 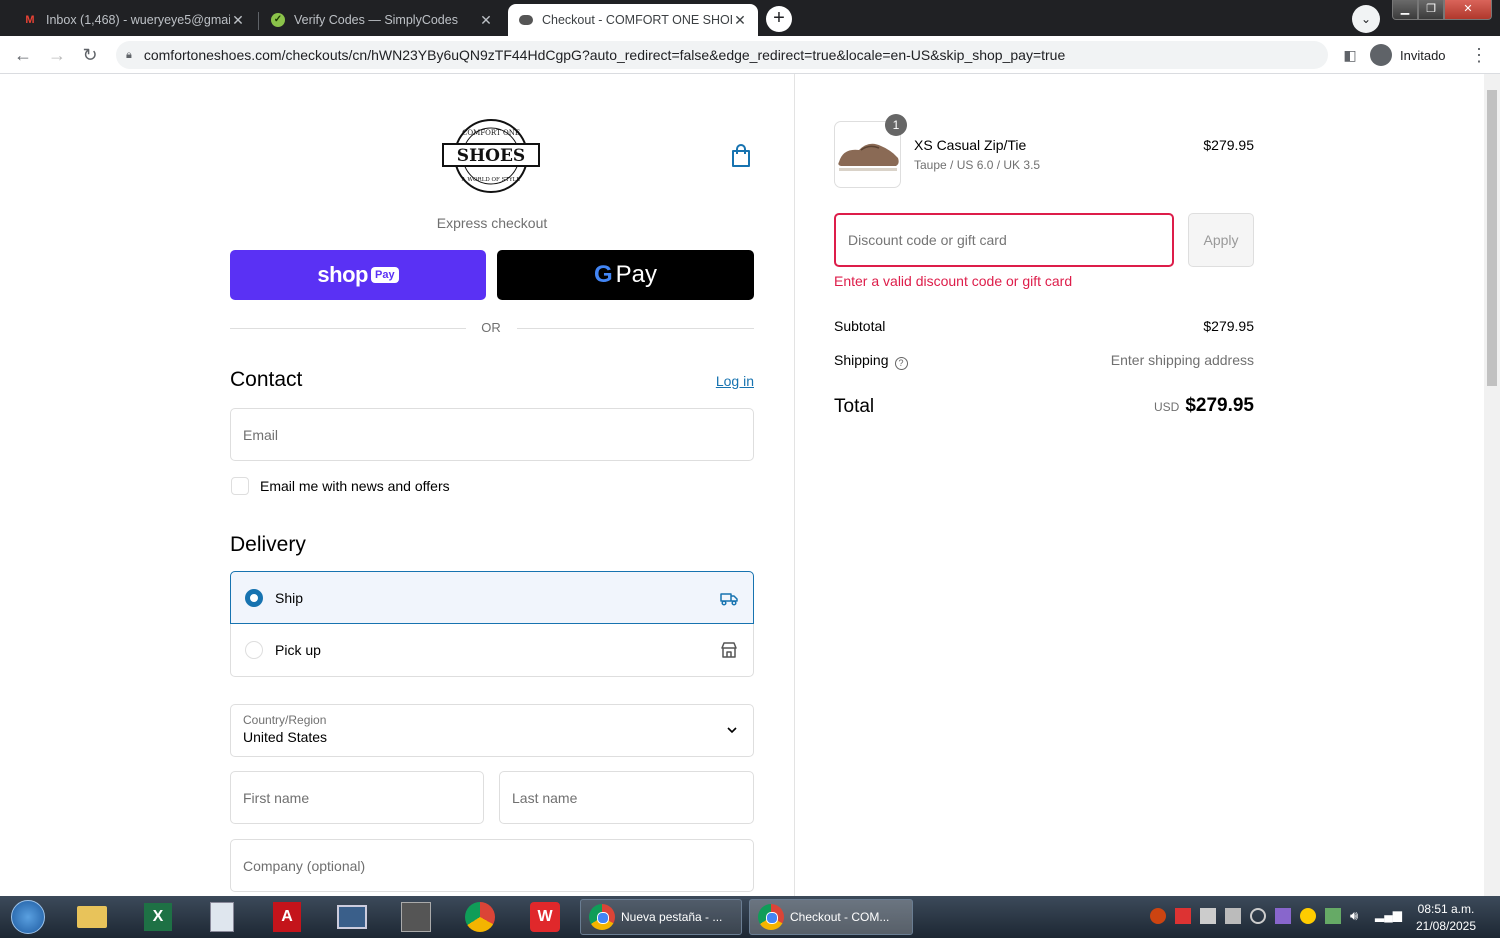 What do you see at coordinates (384, 275) in the screenshot?
I see `shop-pay-badge: Pay` at bounding box center [384, 275].